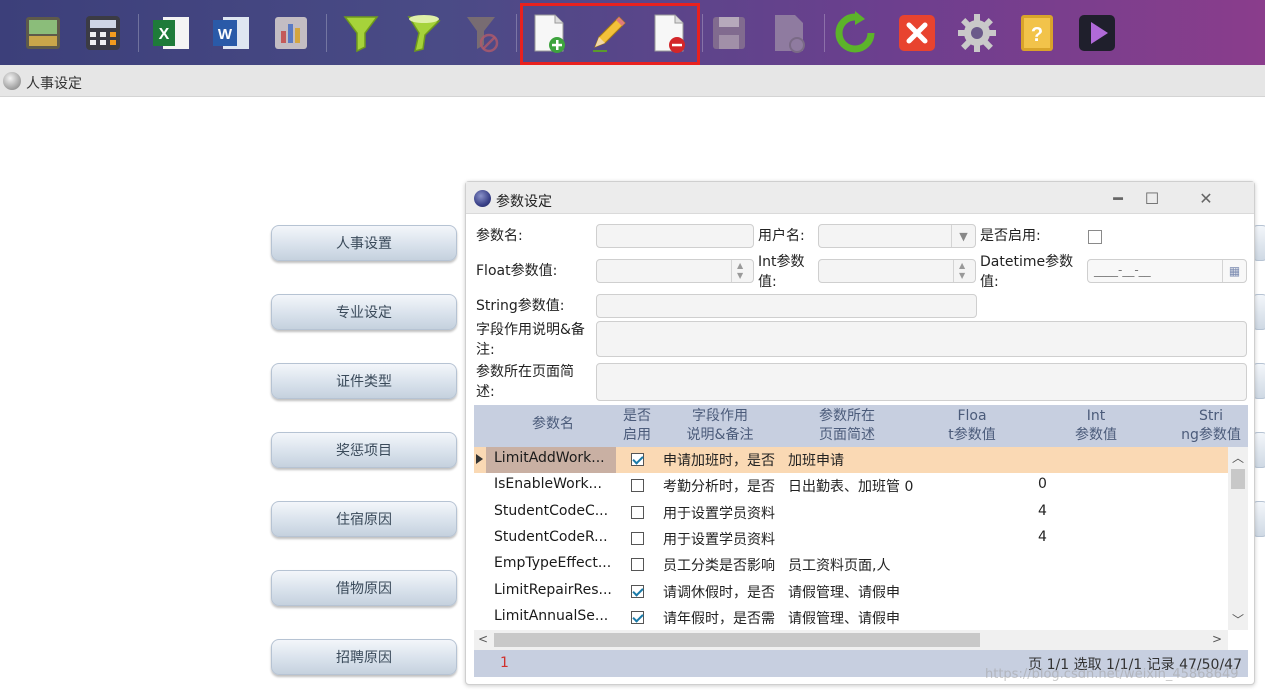 Image resolution: width=1265 pixels, height=696 pixels. Describe the element at coordinates (499, 236) in the screenshot. I see `param-name-label: 参数名:` at that location.